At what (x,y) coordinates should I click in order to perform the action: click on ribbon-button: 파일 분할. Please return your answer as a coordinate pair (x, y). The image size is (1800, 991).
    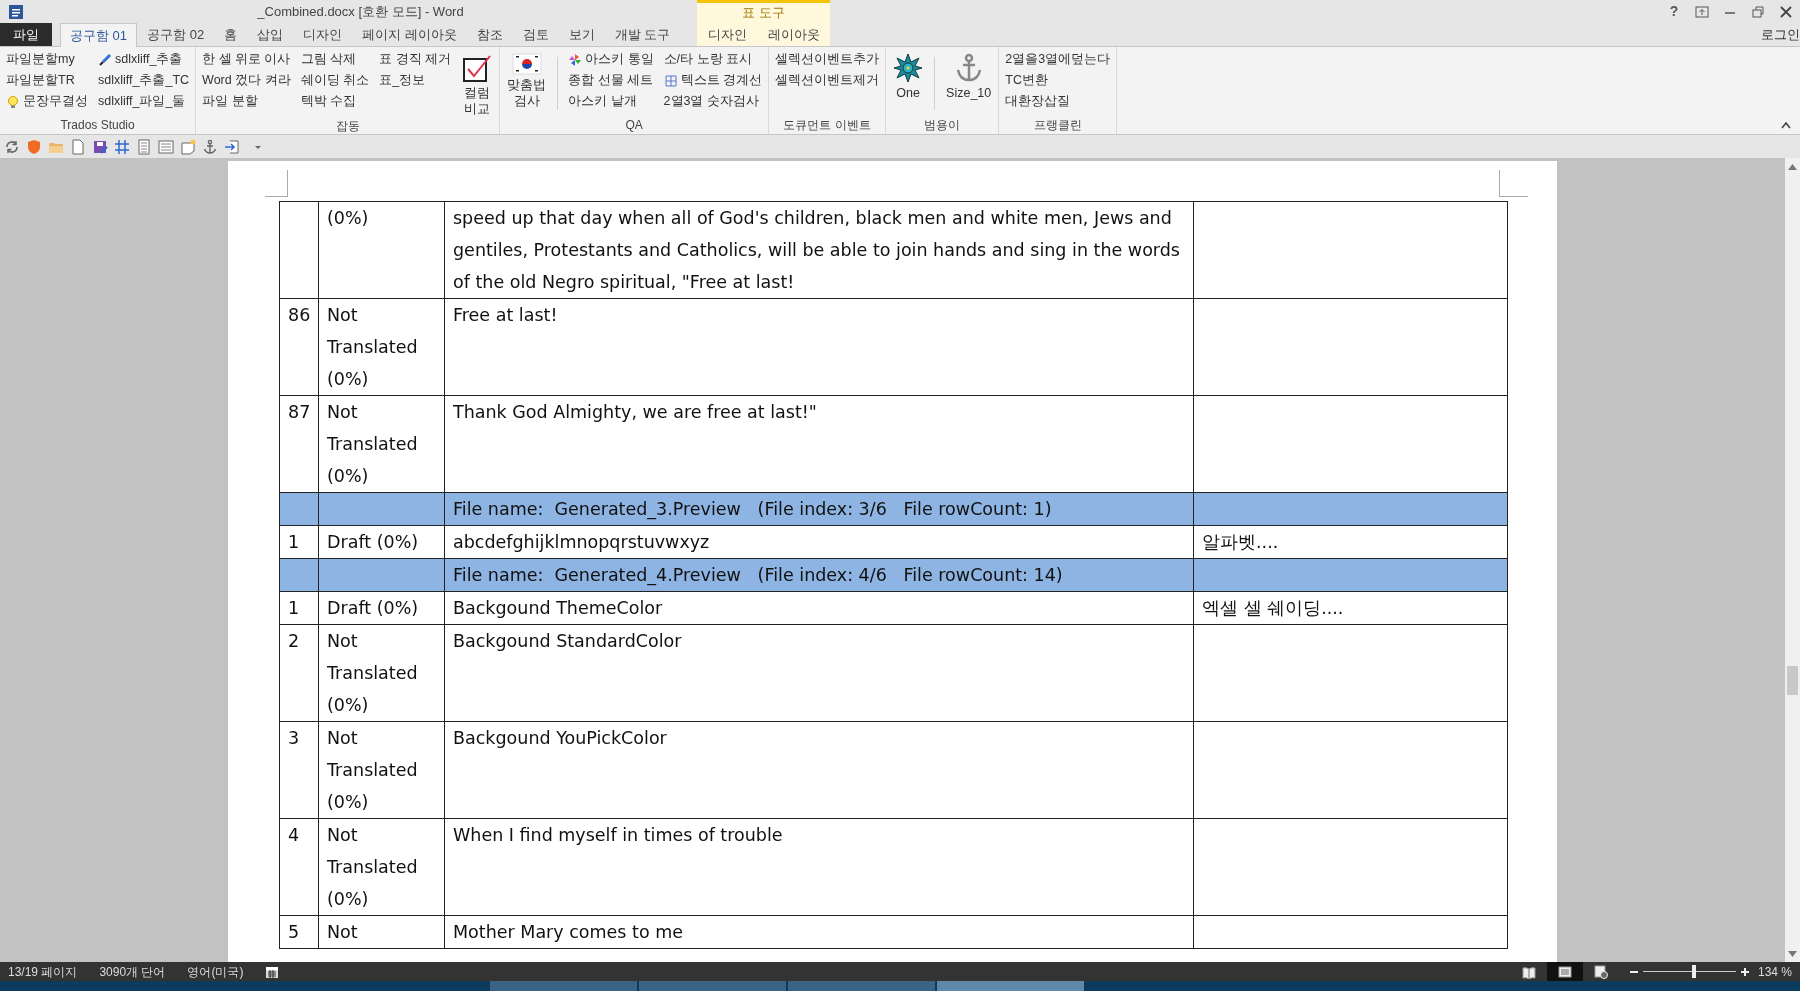
    Looking at the image, I should click on (246, 101).